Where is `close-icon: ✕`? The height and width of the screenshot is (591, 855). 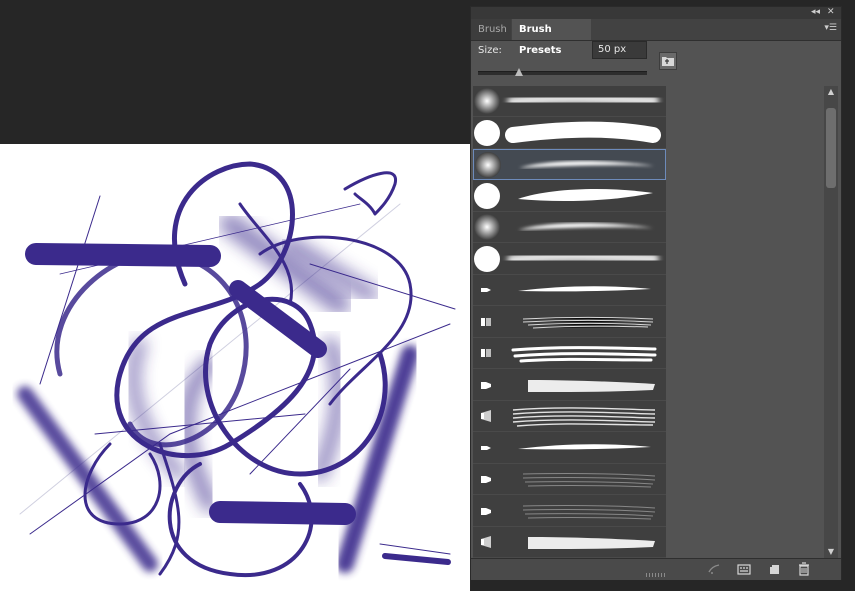
close-icon: ✕ is located at coordinates (831, 12).